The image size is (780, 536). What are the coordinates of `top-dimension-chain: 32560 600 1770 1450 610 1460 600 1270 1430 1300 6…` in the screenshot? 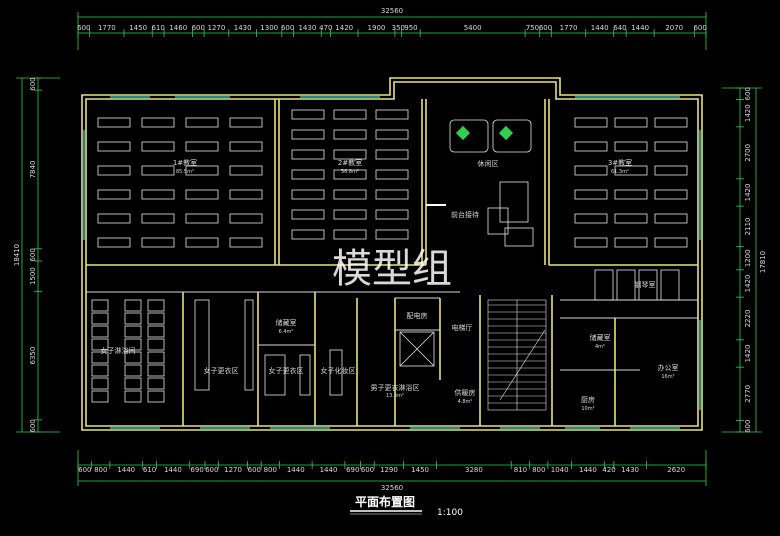 It's located at (392, 28).